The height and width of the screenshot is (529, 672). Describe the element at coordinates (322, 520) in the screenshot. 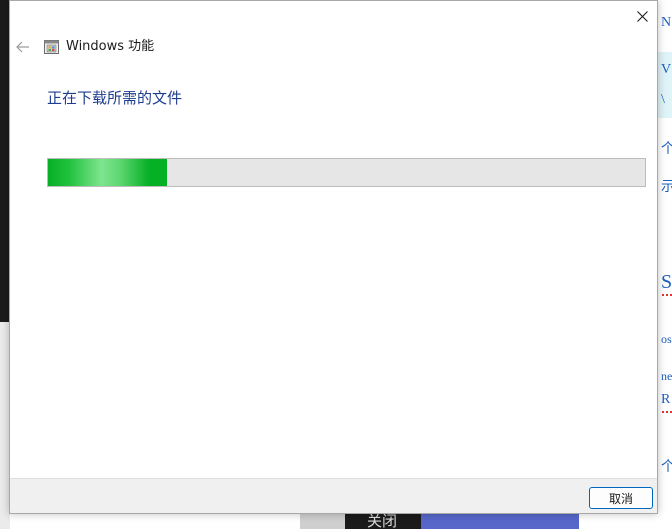

I see `background-panel` at that location.